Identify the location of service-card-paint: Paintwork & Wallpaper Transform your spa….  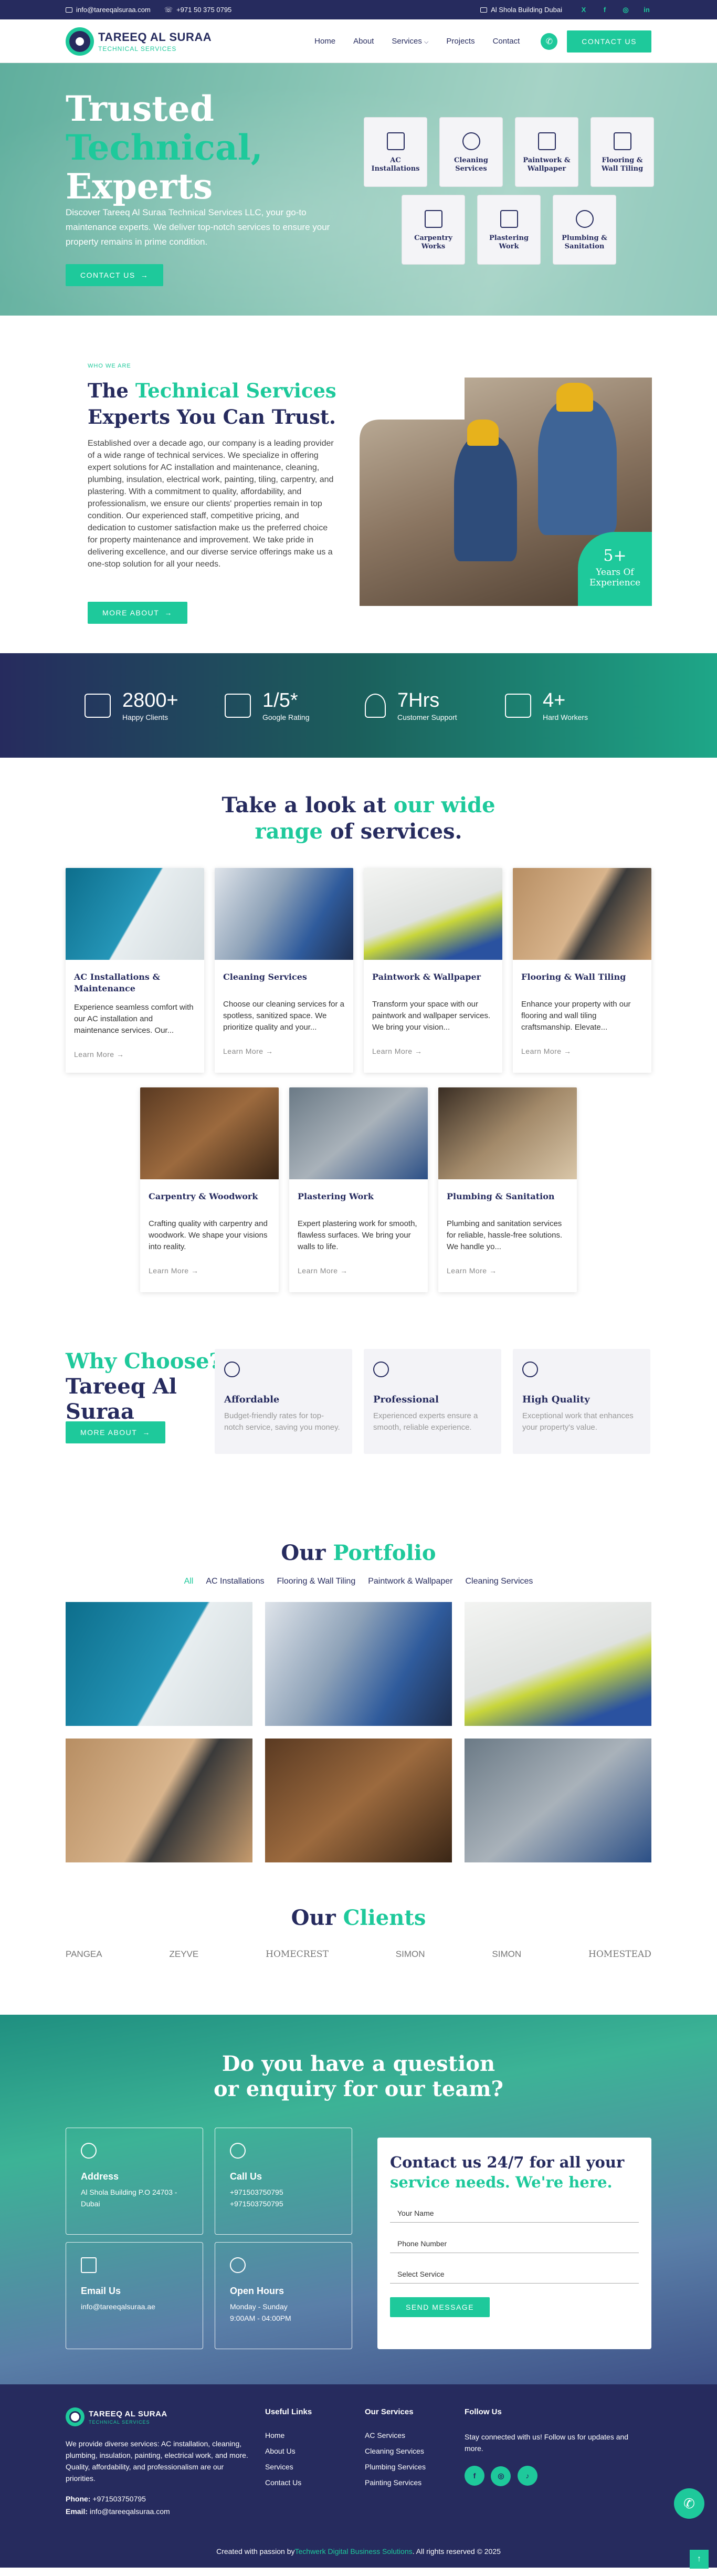
(433, 971).